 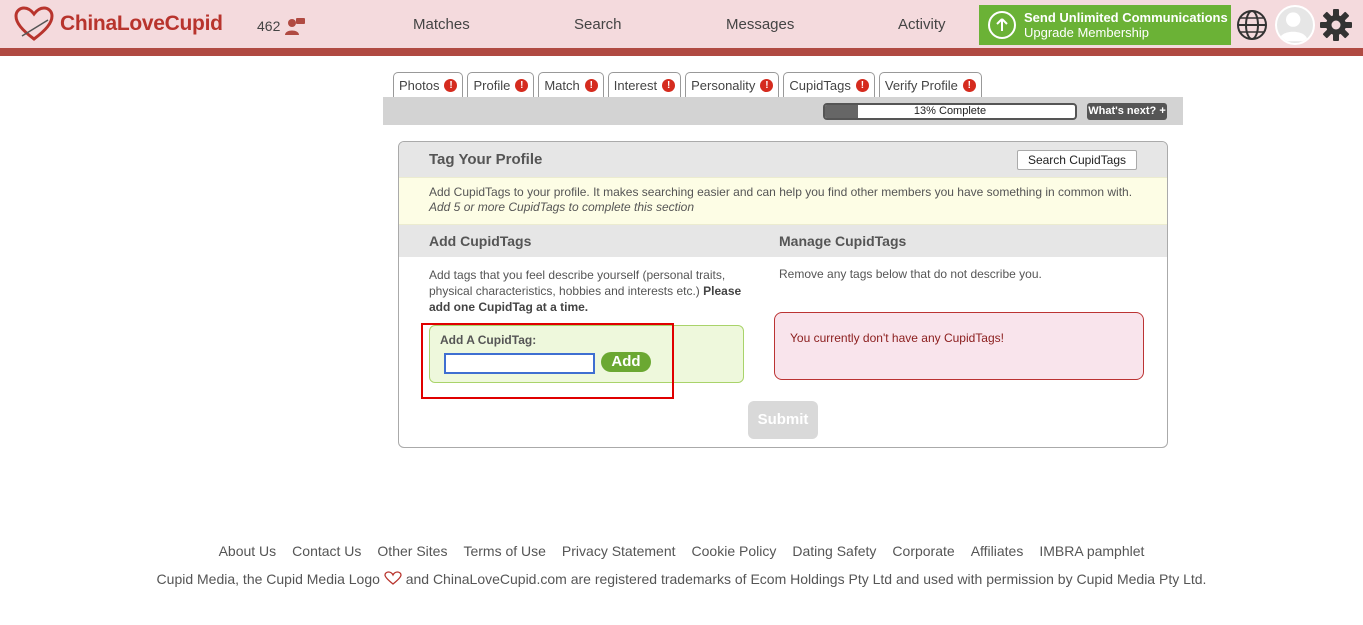 What do you see at coordinates (441, 24) in the screenshot?
I see `nav-matches: Matches` at bounding box center [441, 24].